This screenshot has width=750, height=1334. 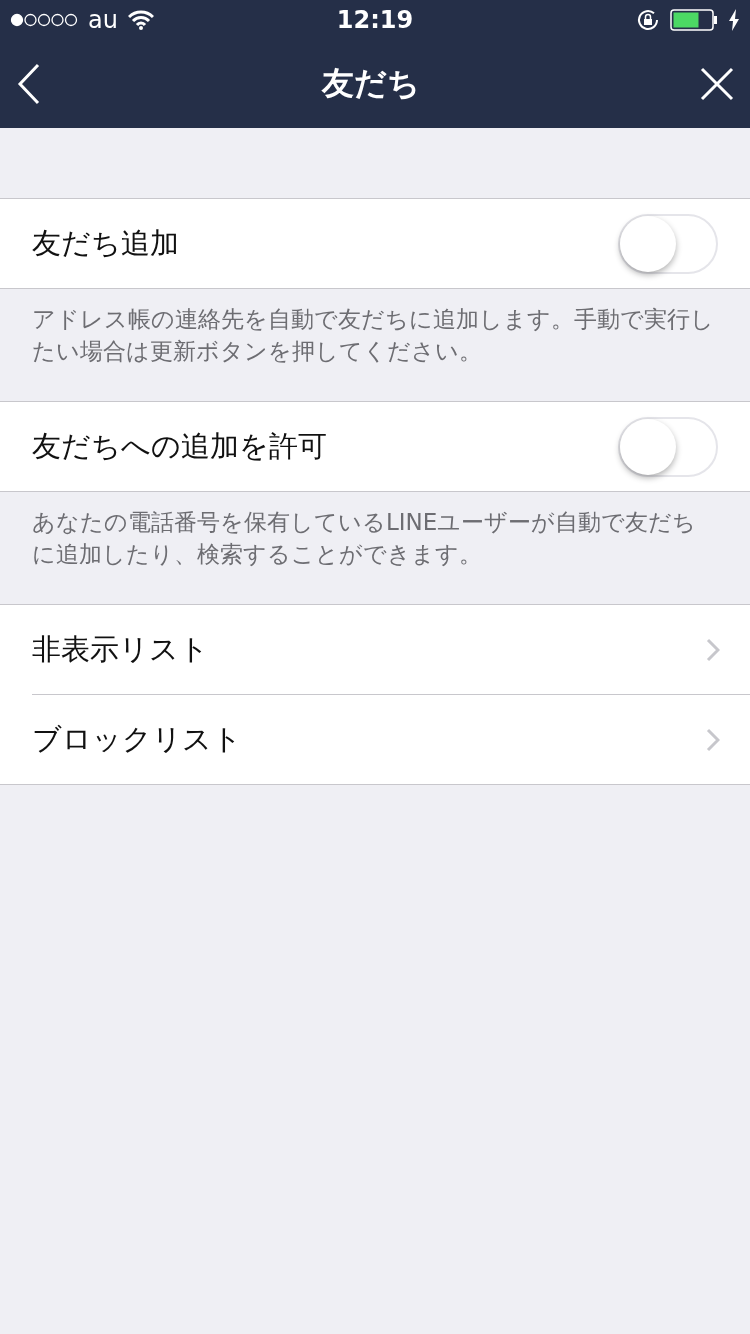 What do you see at coordinates (717, 84) in the screenshot?
I see `close-icon` at bounding box center [717, 84].